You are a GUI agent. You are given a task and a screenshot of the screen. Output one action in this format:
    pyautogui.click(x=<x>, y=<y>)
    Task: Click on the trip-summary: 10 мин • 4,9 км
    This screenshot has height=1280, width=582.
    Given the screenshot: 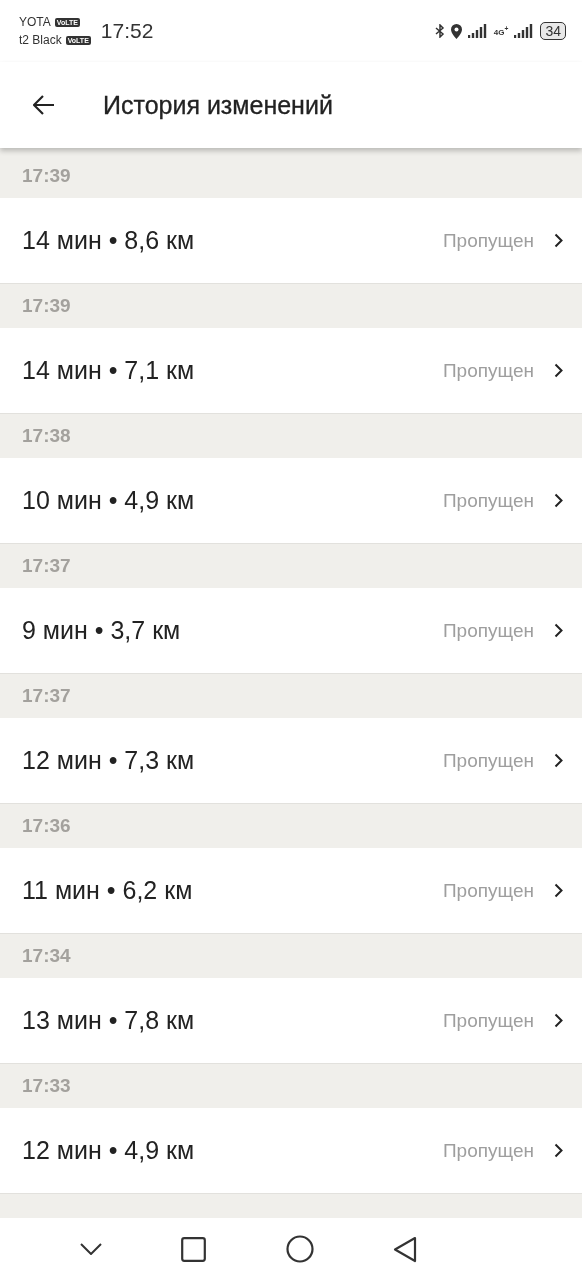 What is the action you would take?
    pyautogui.click(x=109, y=500)
    